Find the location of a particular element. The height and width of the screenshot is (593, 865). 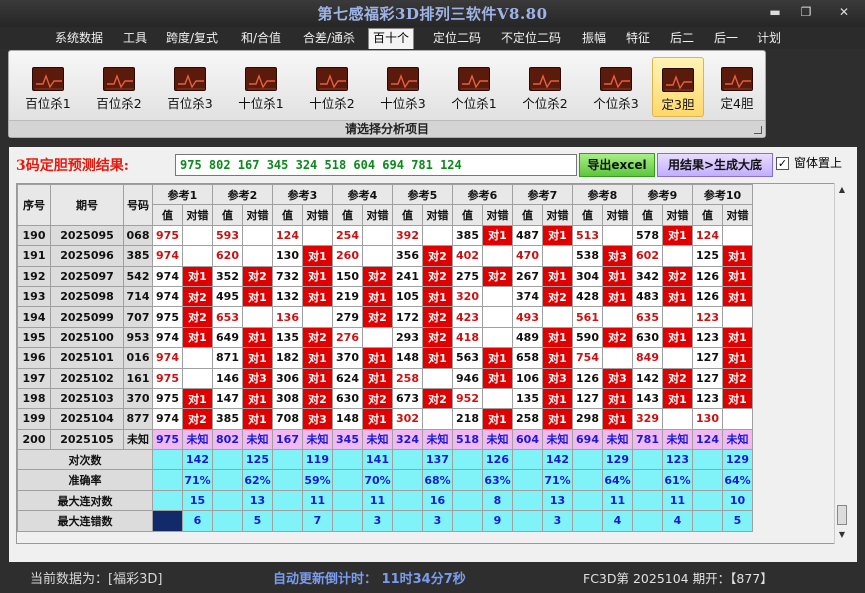

ref-value-cell: 293 is located at coordinates (407, 337).